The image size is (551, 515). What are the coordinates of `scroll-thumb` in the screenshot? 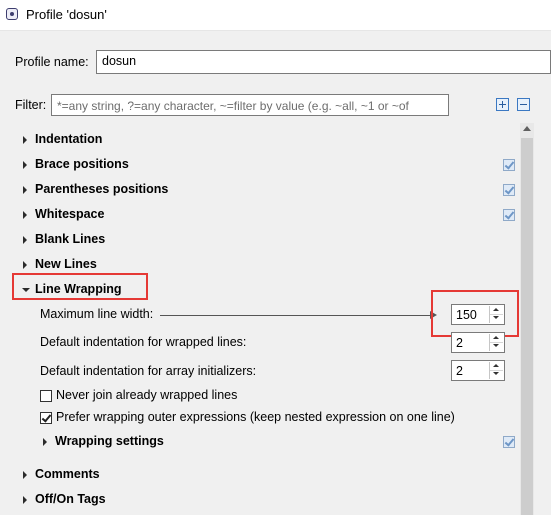 It's located at (527, 326).